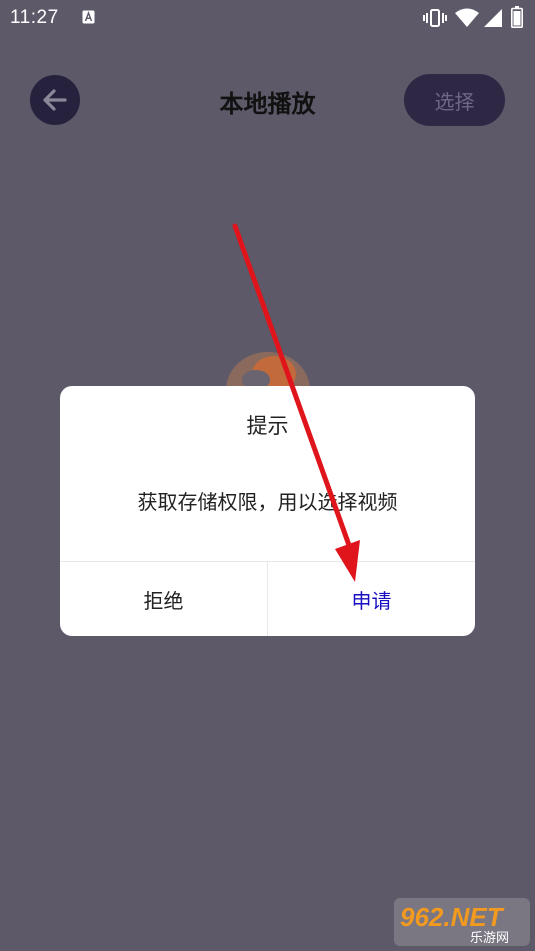 The height and width of the screenshot is (951, 535). Describe the element at coordinates (517, 17) in the screenshot. I see `battery-icon` at that location.